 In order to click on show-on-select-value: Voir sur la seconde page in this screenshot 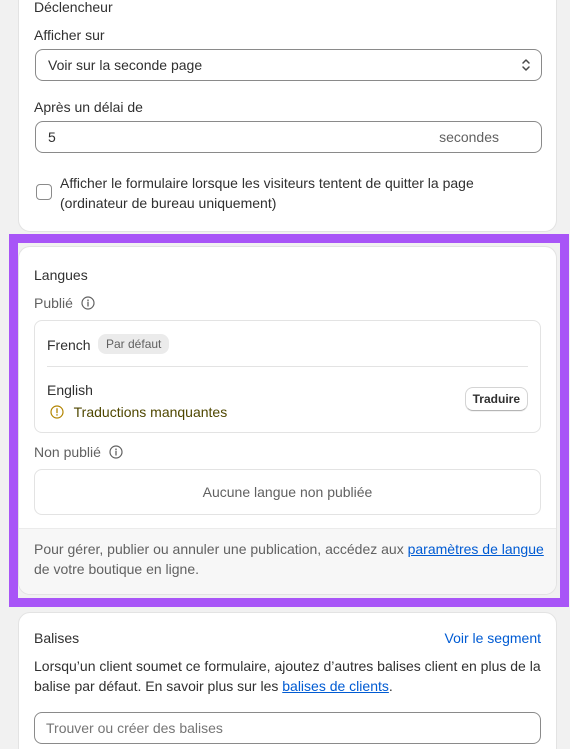, I will do `click(125, 65)`.